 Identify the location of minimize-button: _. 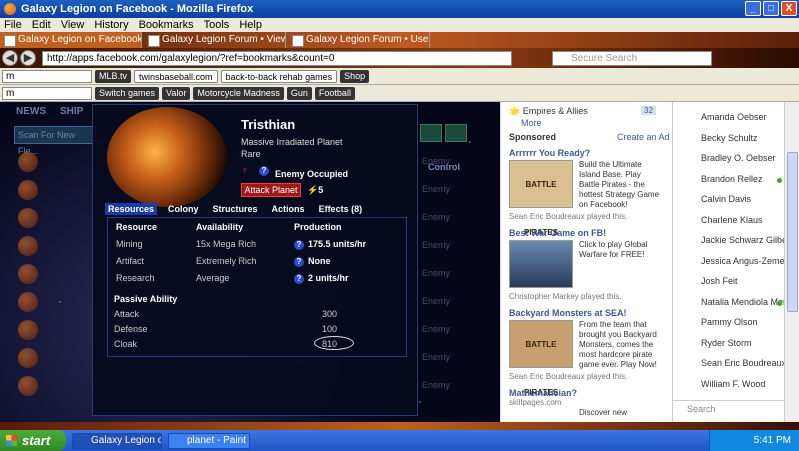
(753, 8).